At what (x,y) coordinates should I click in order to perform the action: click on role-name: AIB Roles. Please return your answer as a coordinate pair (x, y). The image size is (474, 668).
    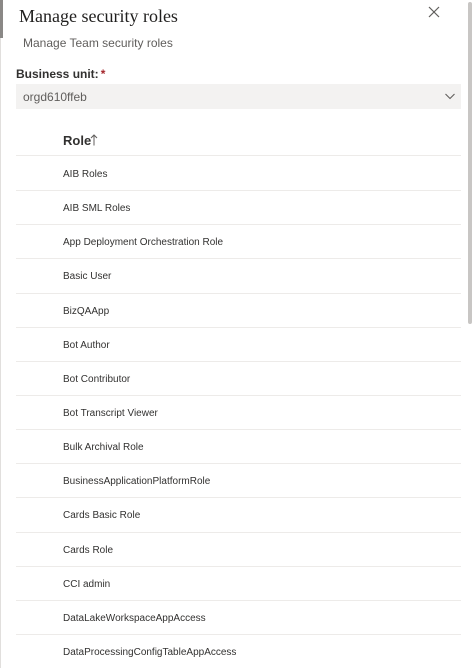
    Looking at the image, I should click on (85, 174).